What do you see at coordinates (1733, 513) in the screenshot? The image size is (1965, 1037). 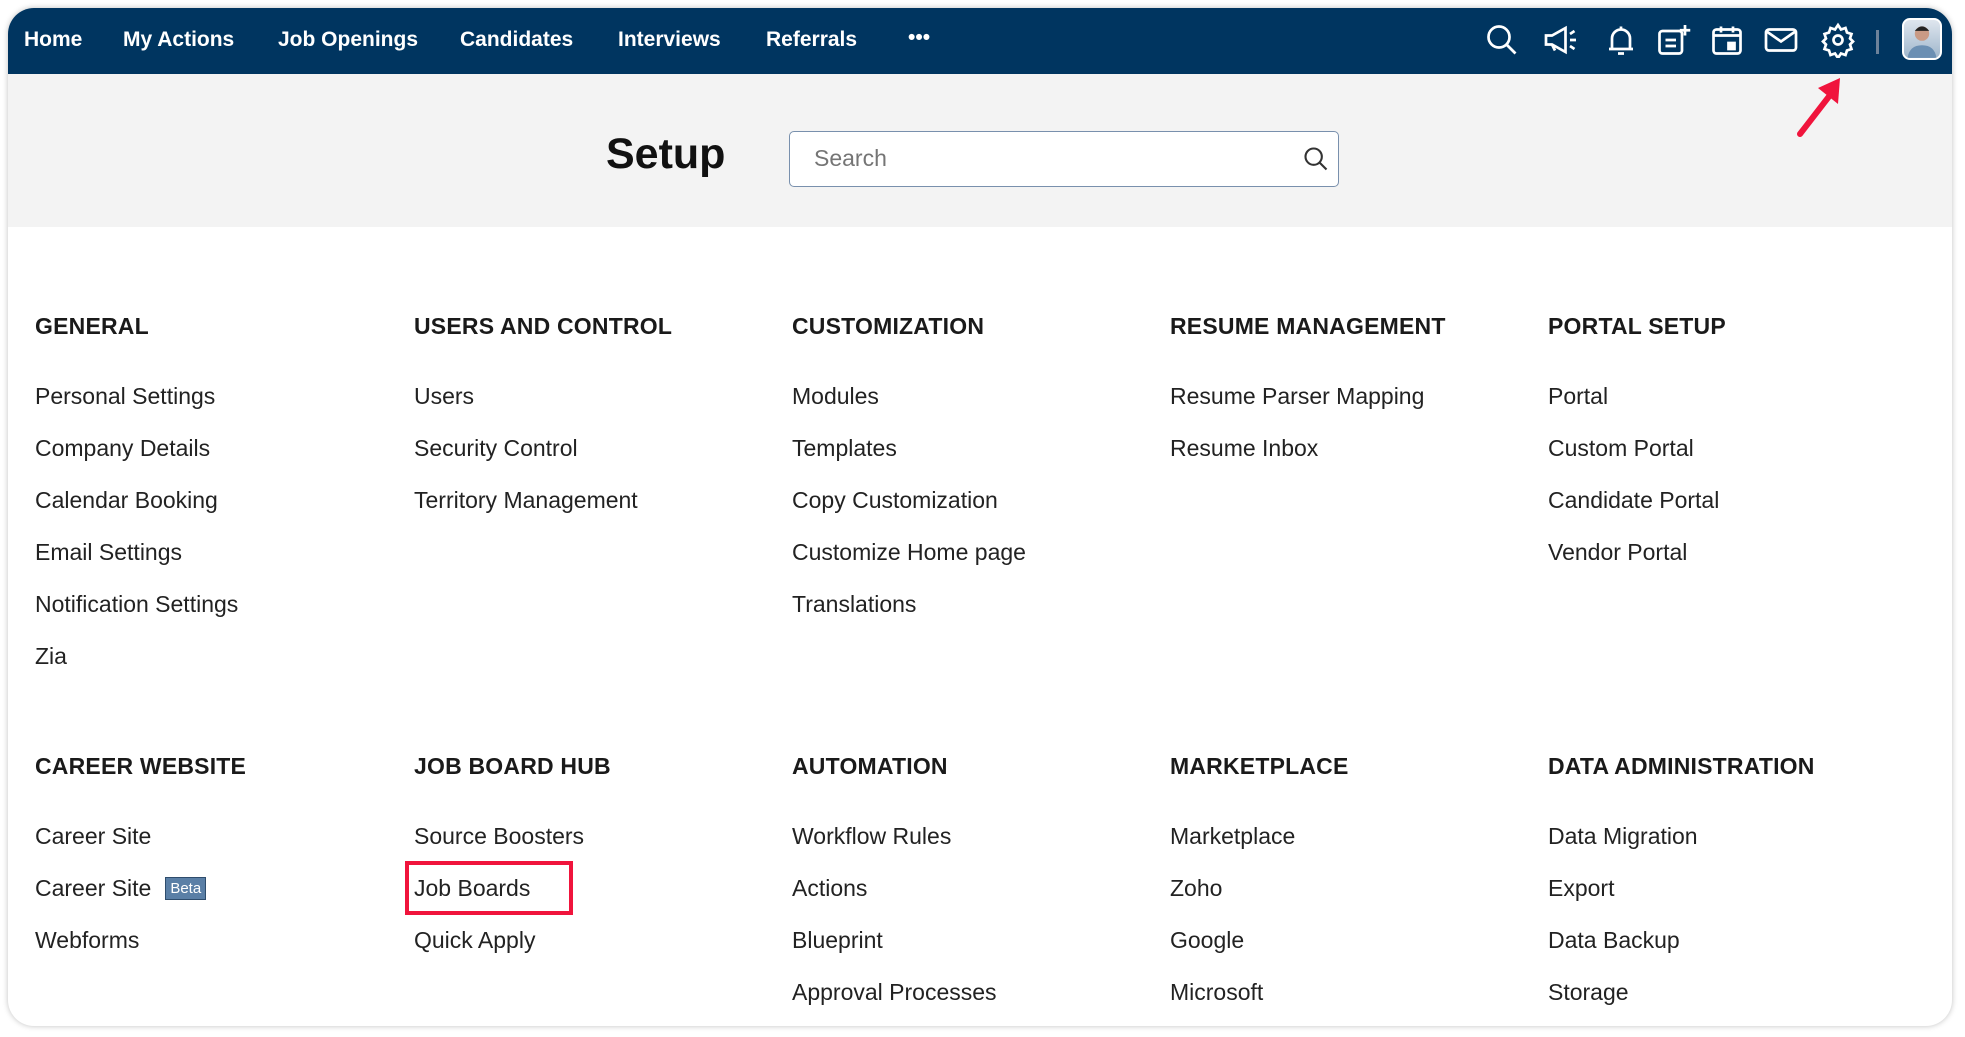 I see `setup-link-candidate-portal: Candidate Portal` at bounding box center [1733, 513].